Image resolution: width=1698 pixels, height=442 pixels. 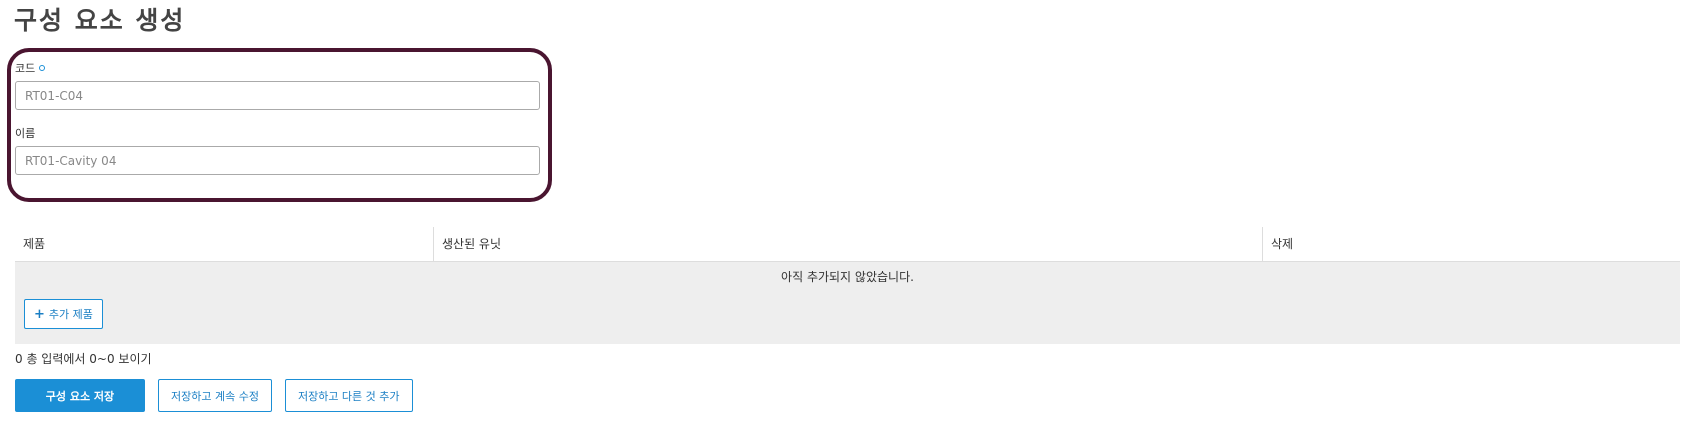 I want to click on name-label-text: 이름, so click(x=25, y=133).